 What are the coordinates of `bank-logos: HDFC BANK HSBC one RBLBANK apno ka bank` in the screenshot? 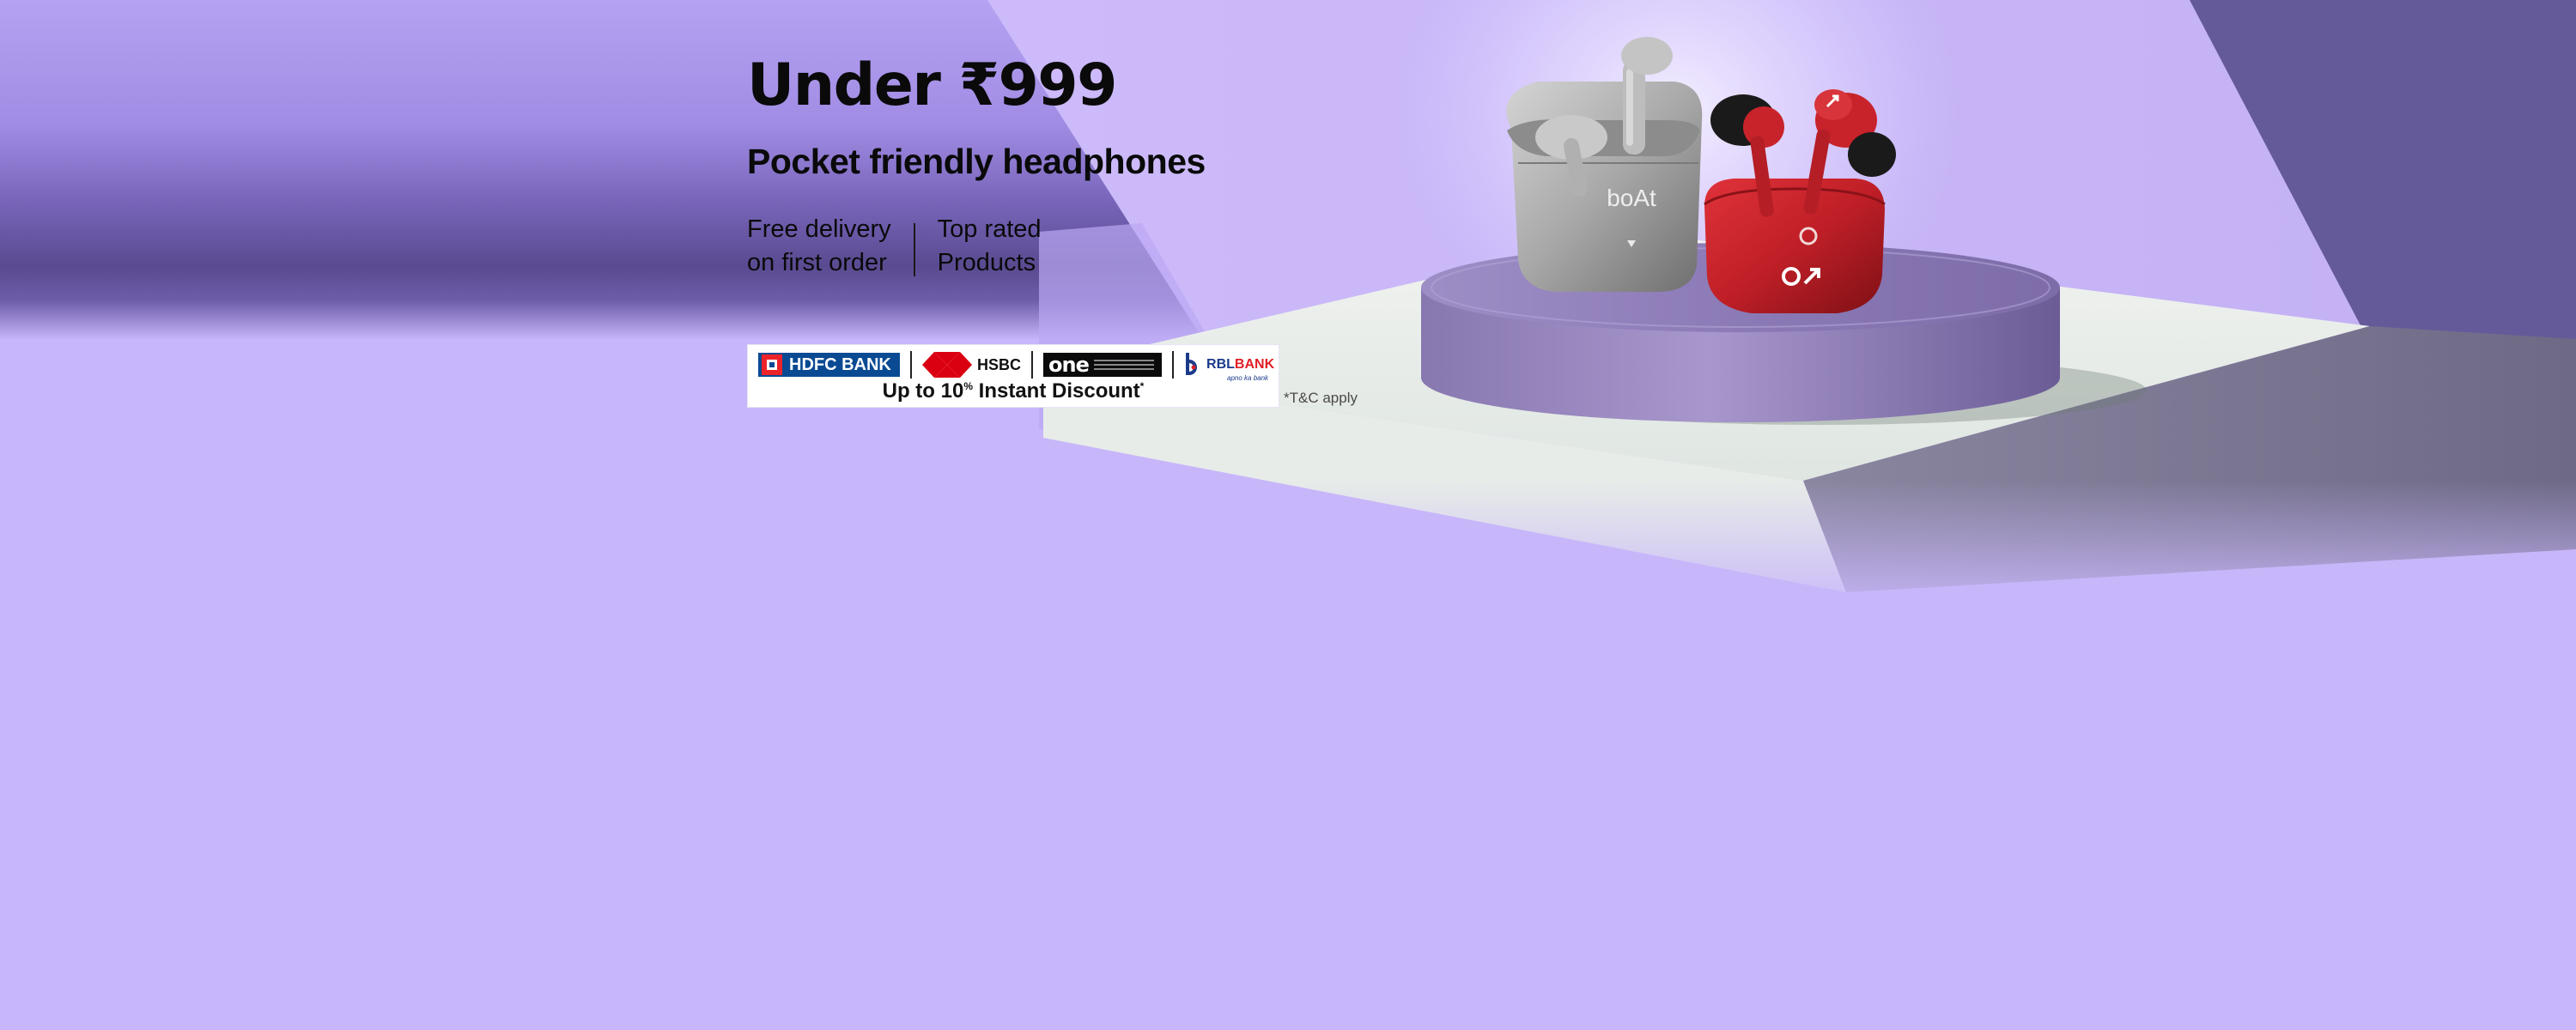 It's located at (1016, 366).